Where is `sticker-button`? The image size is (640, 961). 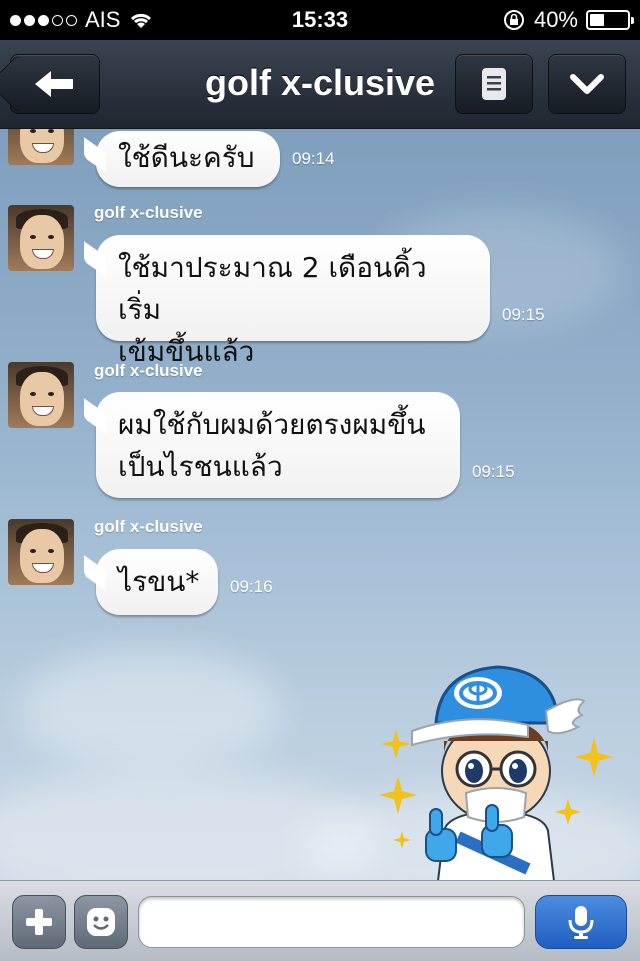
sticker-button is located at coordinates (101, 922).